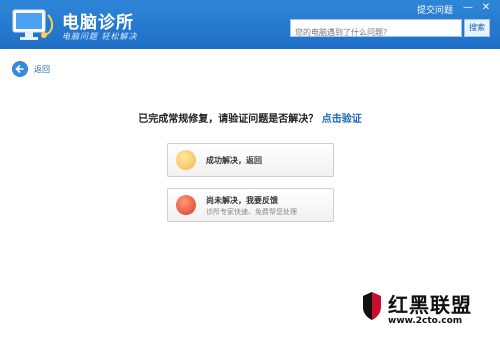  Describe the element at coordinates (425, 321) in the screenshot. I see `watermark-url: www.2cto.com` at that location.